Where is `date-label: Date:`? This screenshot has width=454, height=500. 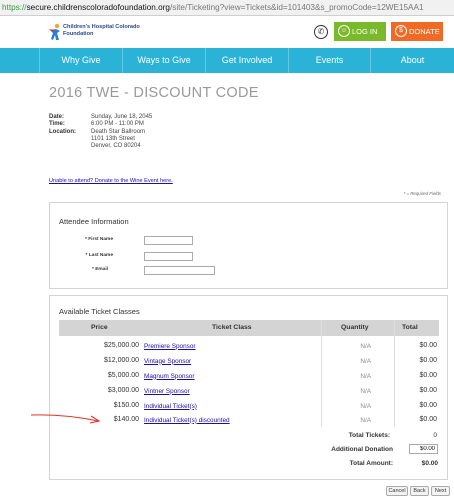 date-label: Date: is located at coordinates (57, 117).